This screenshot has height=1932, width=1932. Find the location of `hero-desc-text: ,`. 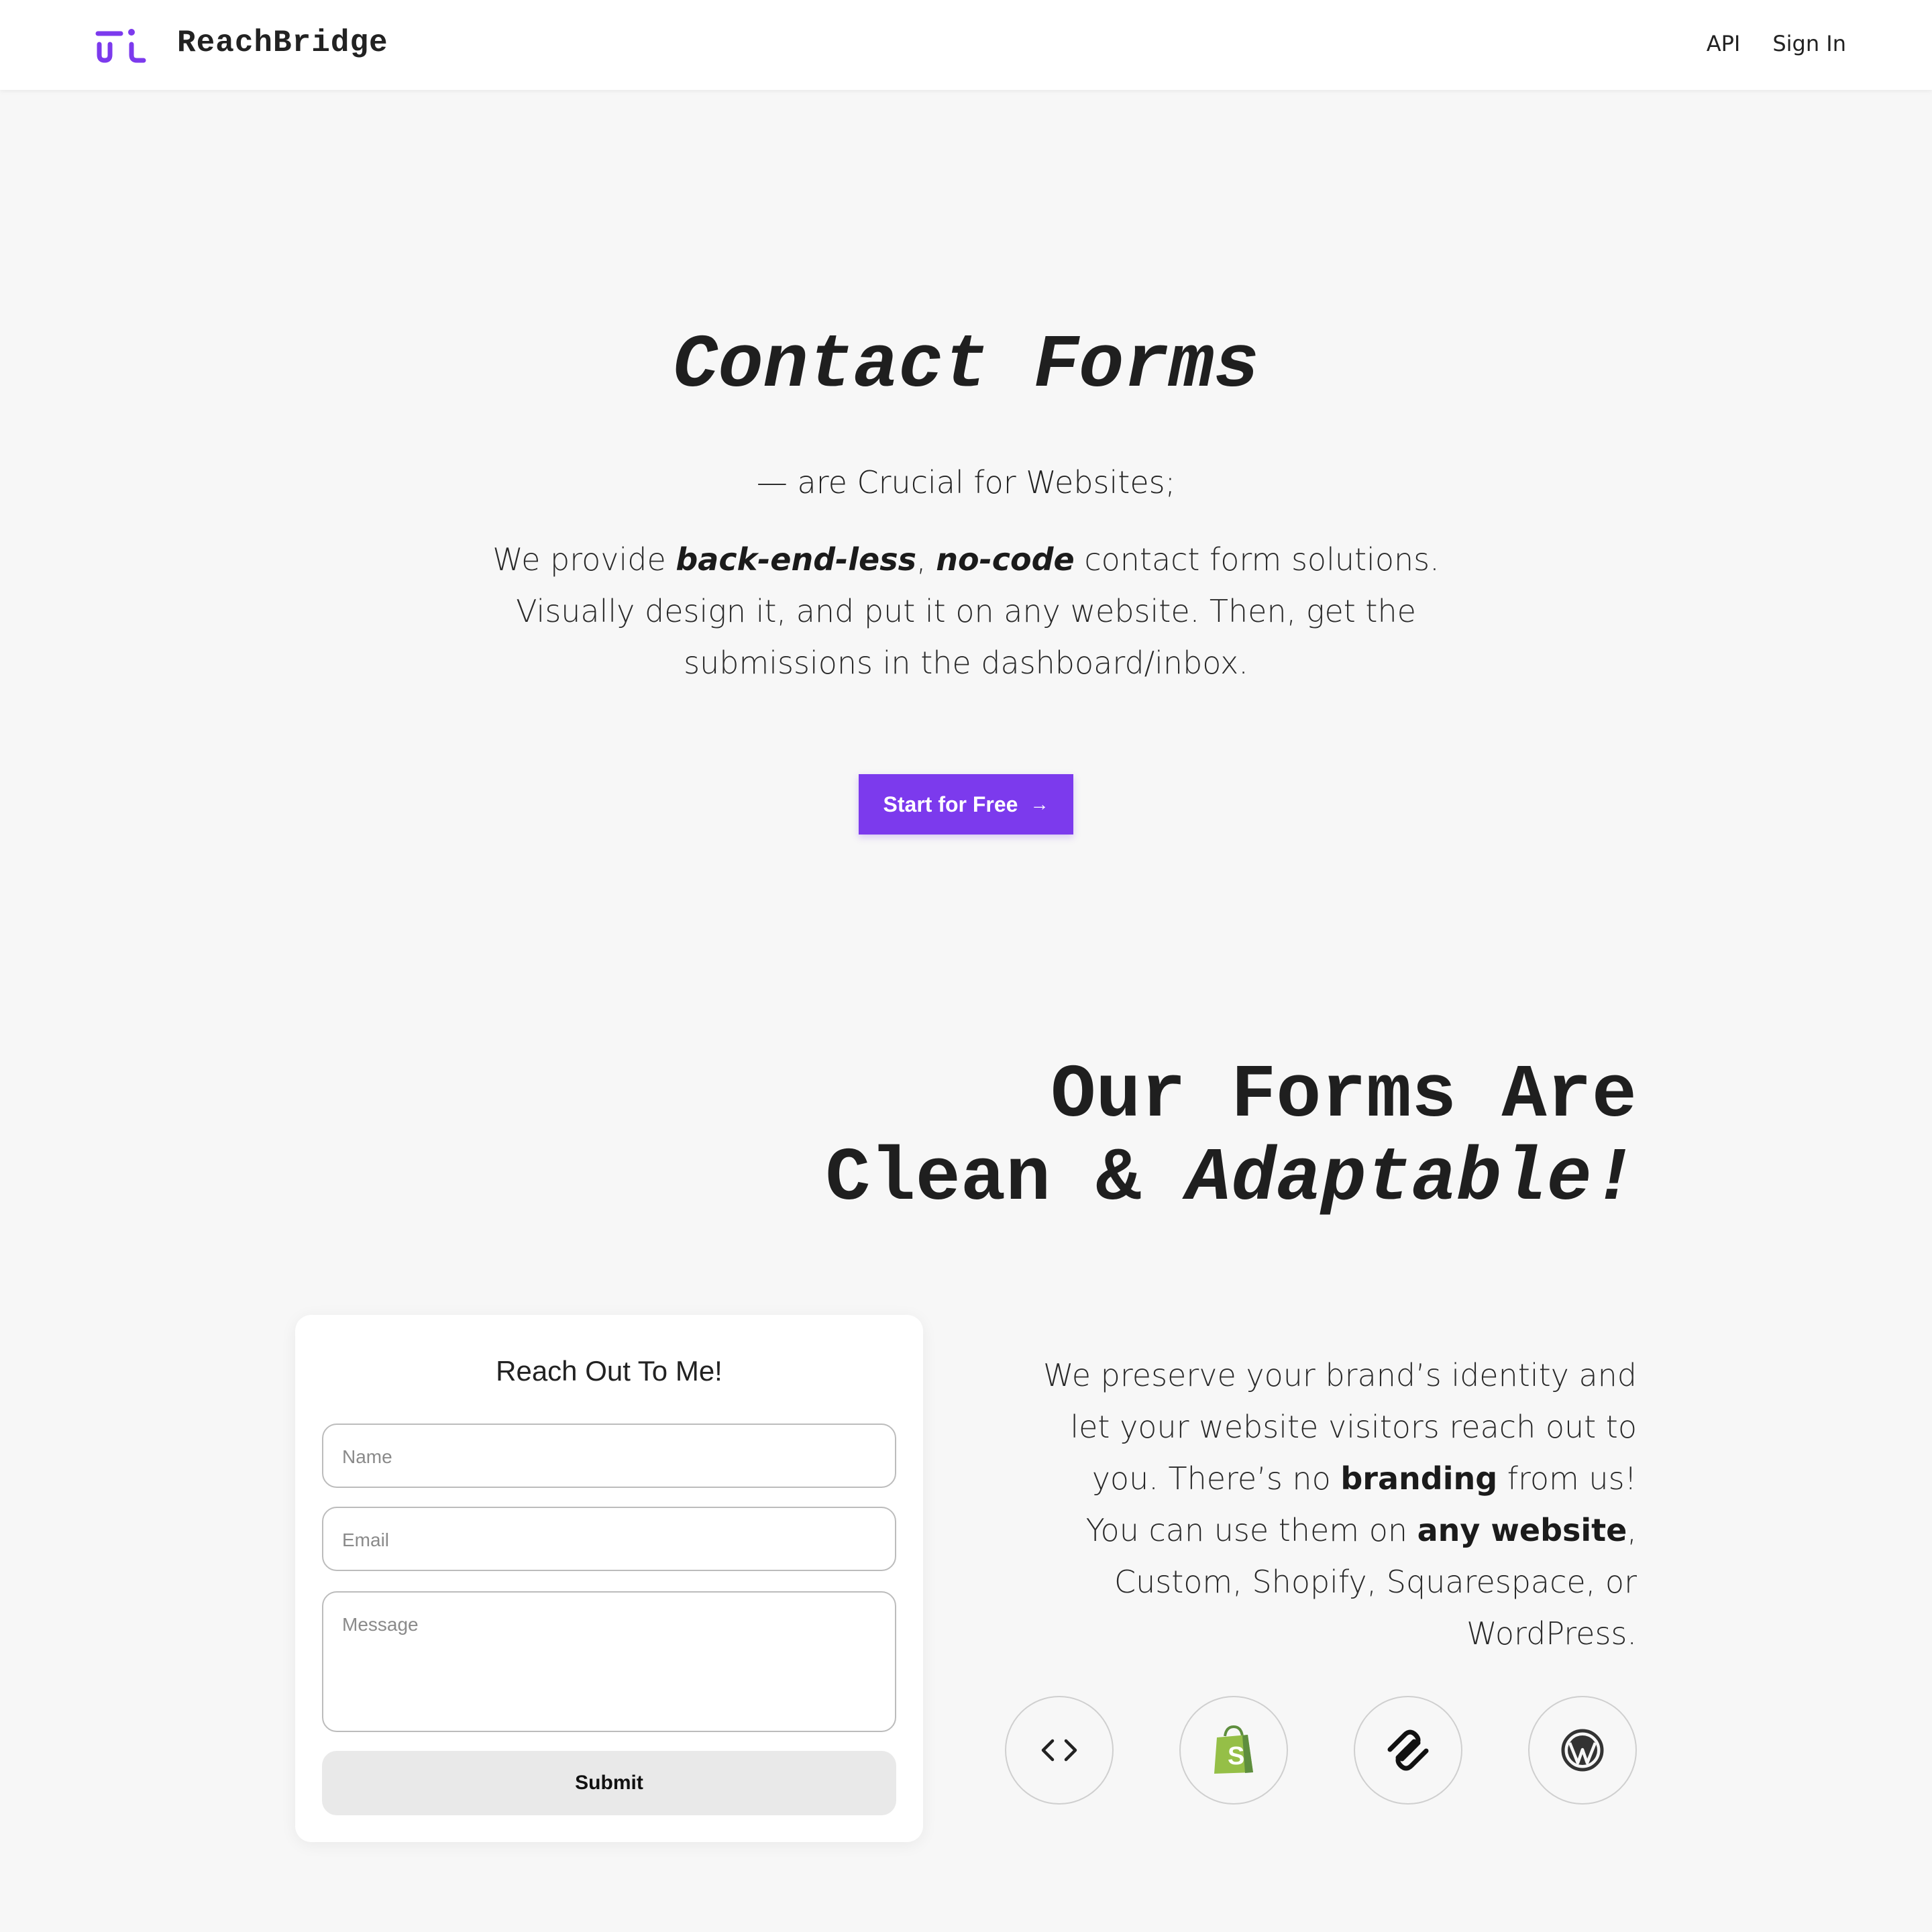

hero-desc-text: , is located at coordinates (926, 559).